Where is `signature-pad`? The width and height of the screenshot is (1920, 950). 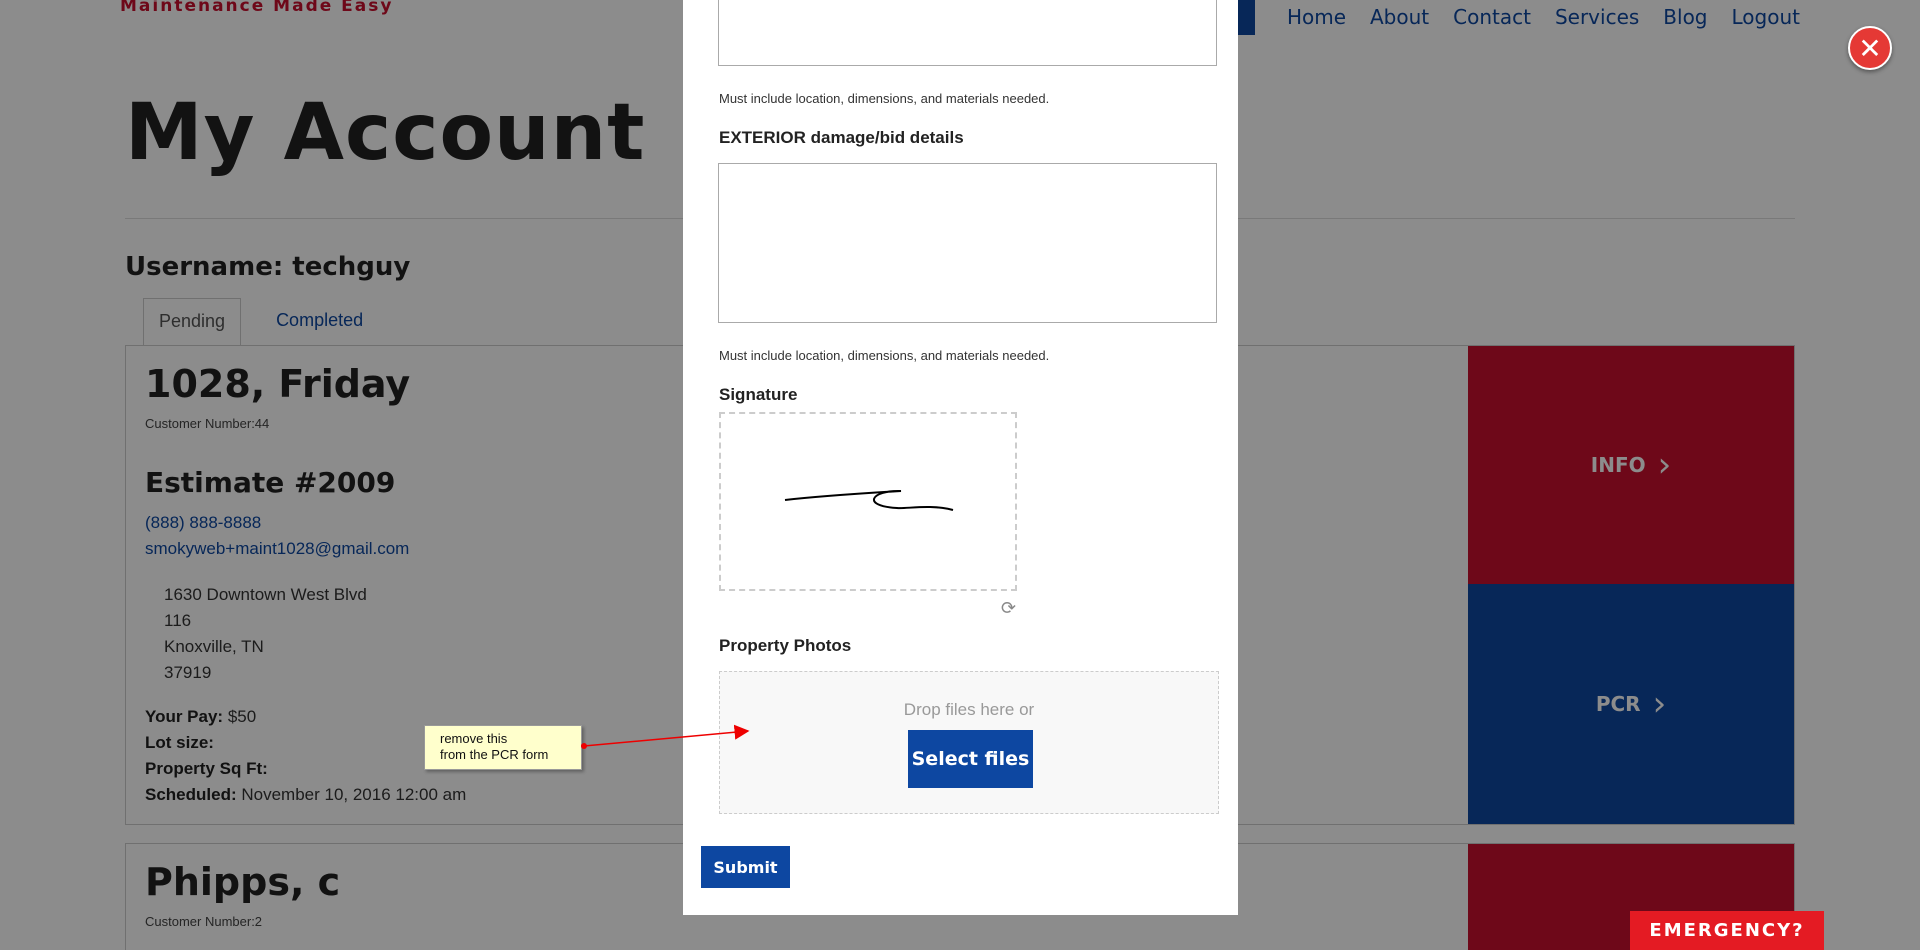
signature-pad is located at coordinates (868, 501).